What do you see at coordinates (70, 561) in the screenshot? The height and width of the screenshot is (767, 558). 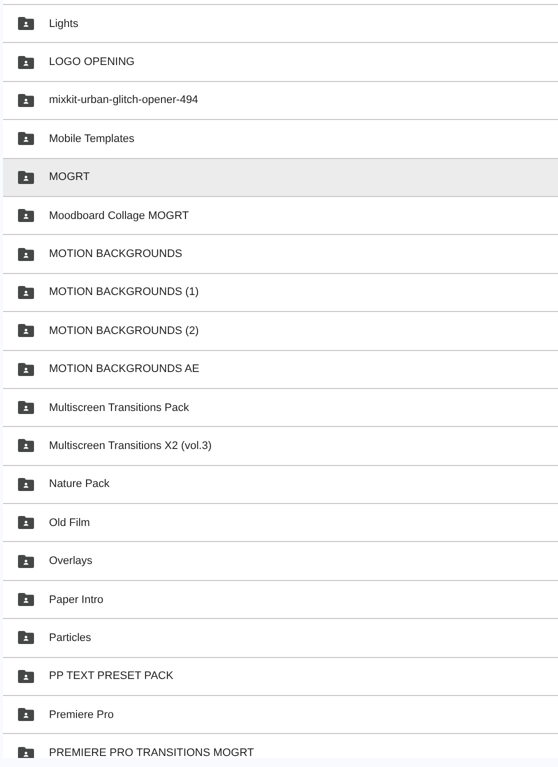 I see `folder-name: Overlays` at bounding box center [70, 561].